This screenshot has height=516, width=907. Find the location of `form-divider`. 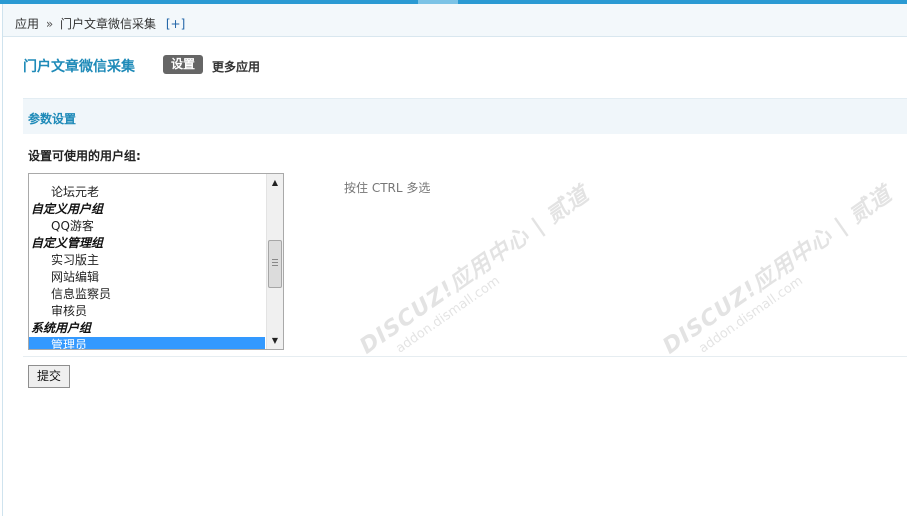

form-divider is located at coordinates (465, 356).